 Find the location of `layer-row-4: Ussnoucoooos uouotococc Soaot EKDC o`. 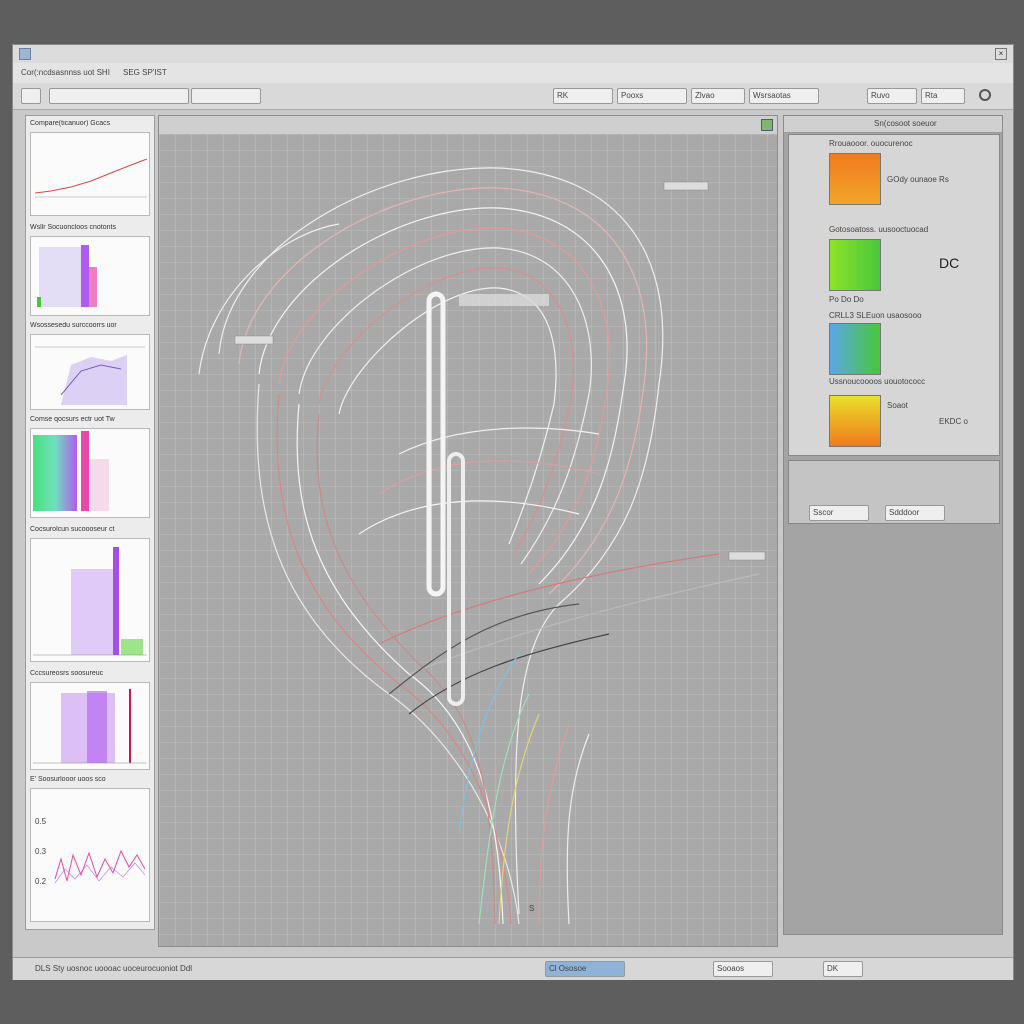

layer-row-4: Ussnoucoooos uouotococc Soaot EKDC o is located at coordinates (913, 415).